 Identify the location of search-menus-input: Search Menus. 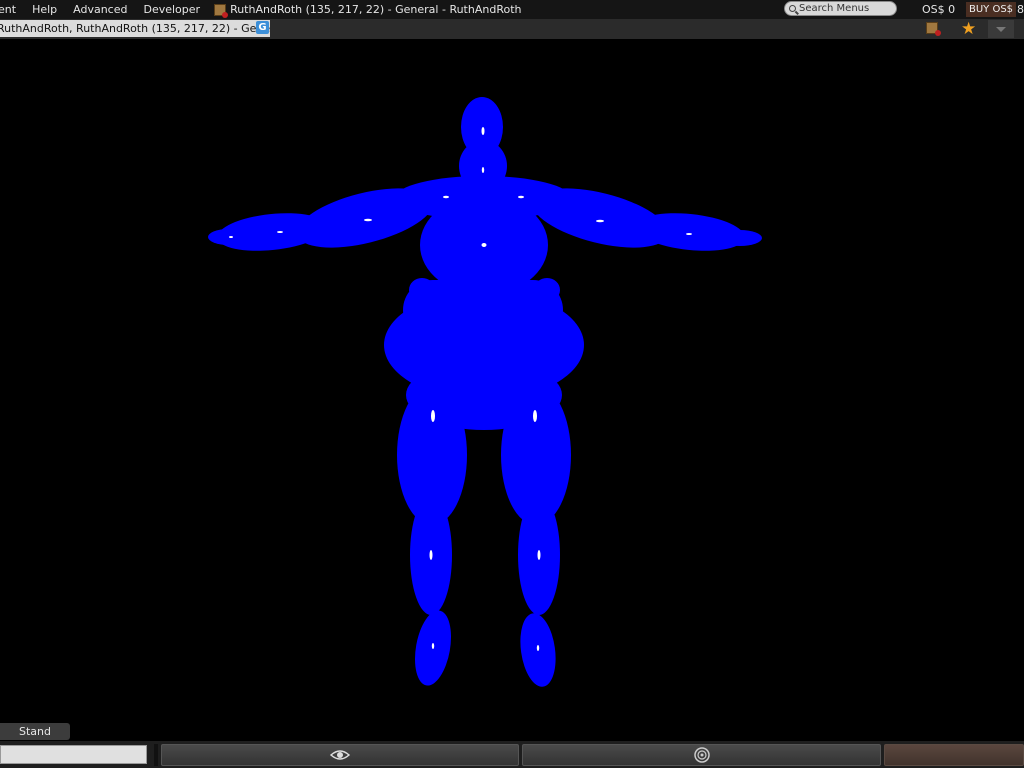
(840, 8).